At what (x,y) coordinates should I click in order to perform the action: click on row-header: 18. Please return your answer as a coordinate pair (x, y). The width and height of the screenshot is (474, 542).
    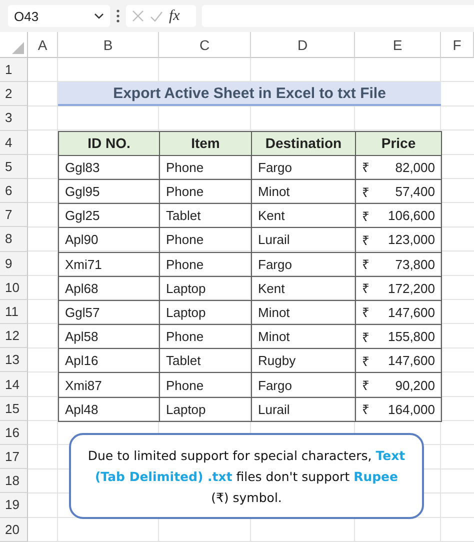
    Looking at the image, I should click on (14, 481).